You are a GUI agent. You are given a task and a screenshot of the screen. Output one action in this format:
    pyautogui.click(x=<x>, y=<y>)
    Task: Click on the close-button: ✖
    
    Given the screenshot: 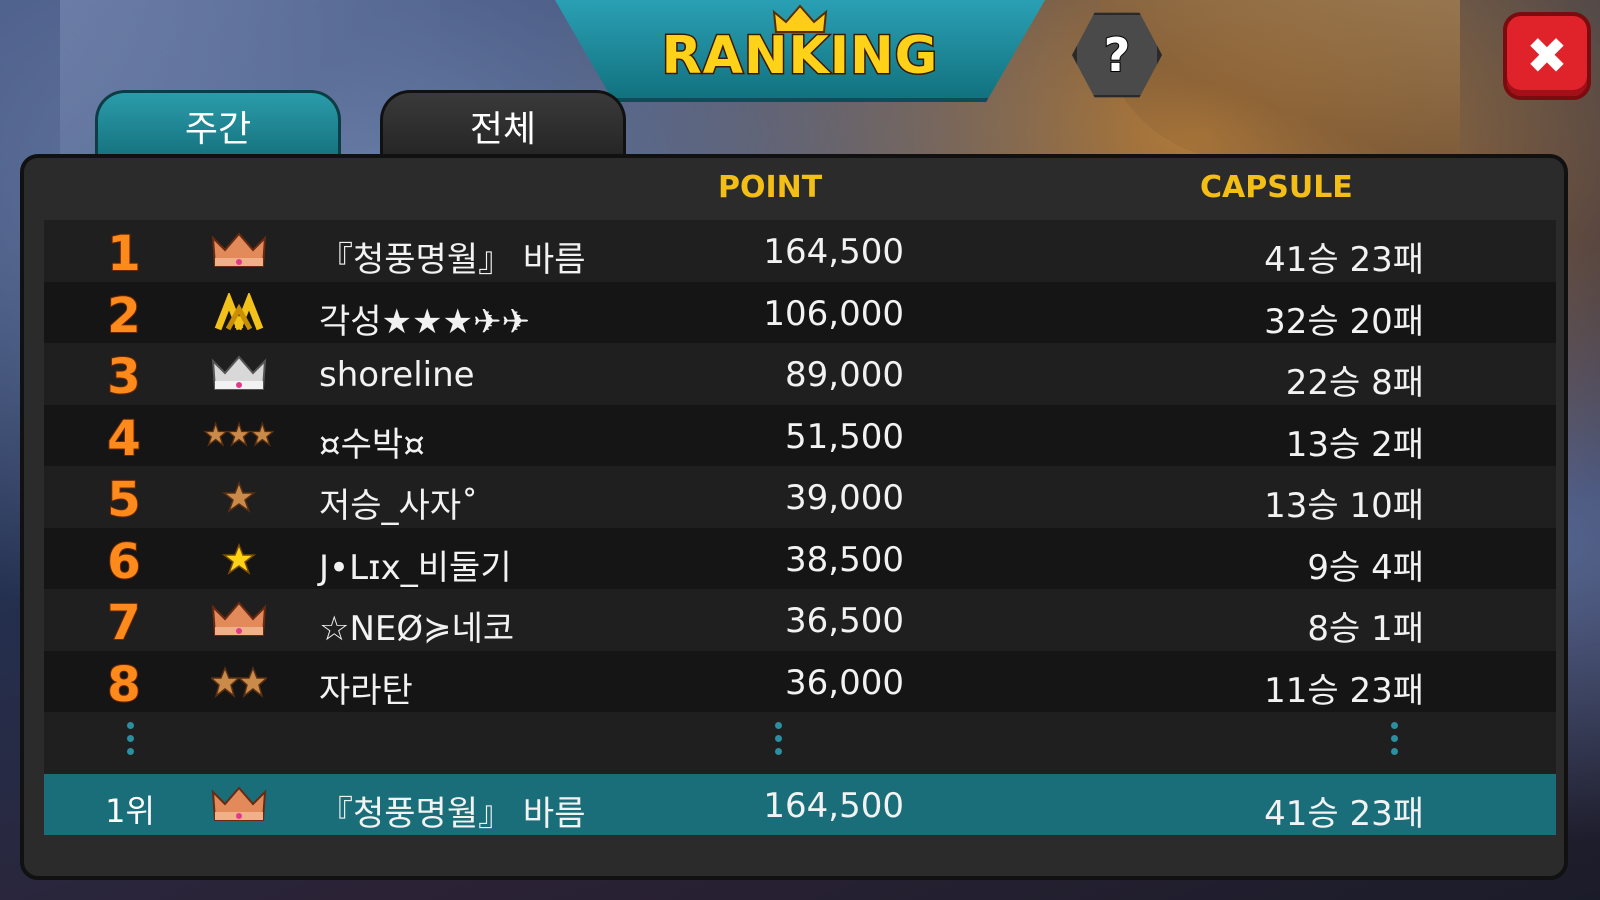 What is the action you would take?
    pyautogui.click(x=1547, y=56)
    